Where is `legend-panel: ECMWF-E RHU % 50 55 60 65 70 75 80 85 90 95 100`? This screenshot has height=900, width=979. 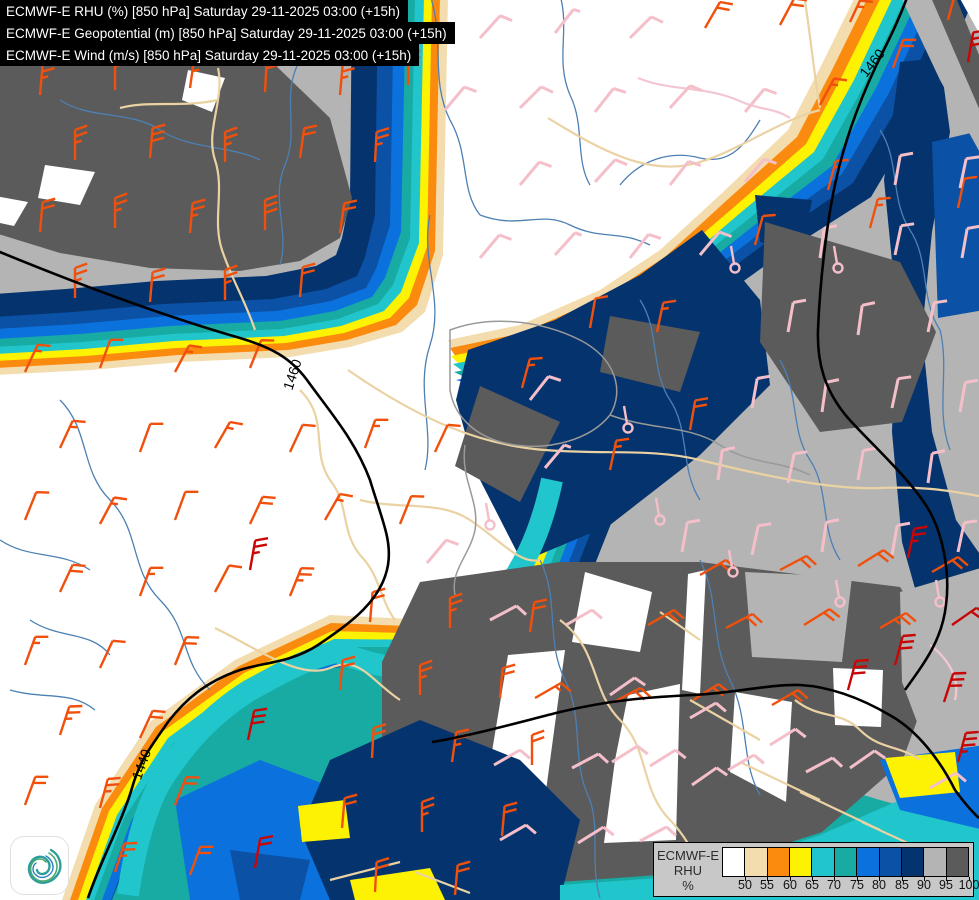
legend-panel: ECMWF-E RHU % 50 55 60 65 70 75 80 85 90 95 100 is located at coordinates (816, 869).